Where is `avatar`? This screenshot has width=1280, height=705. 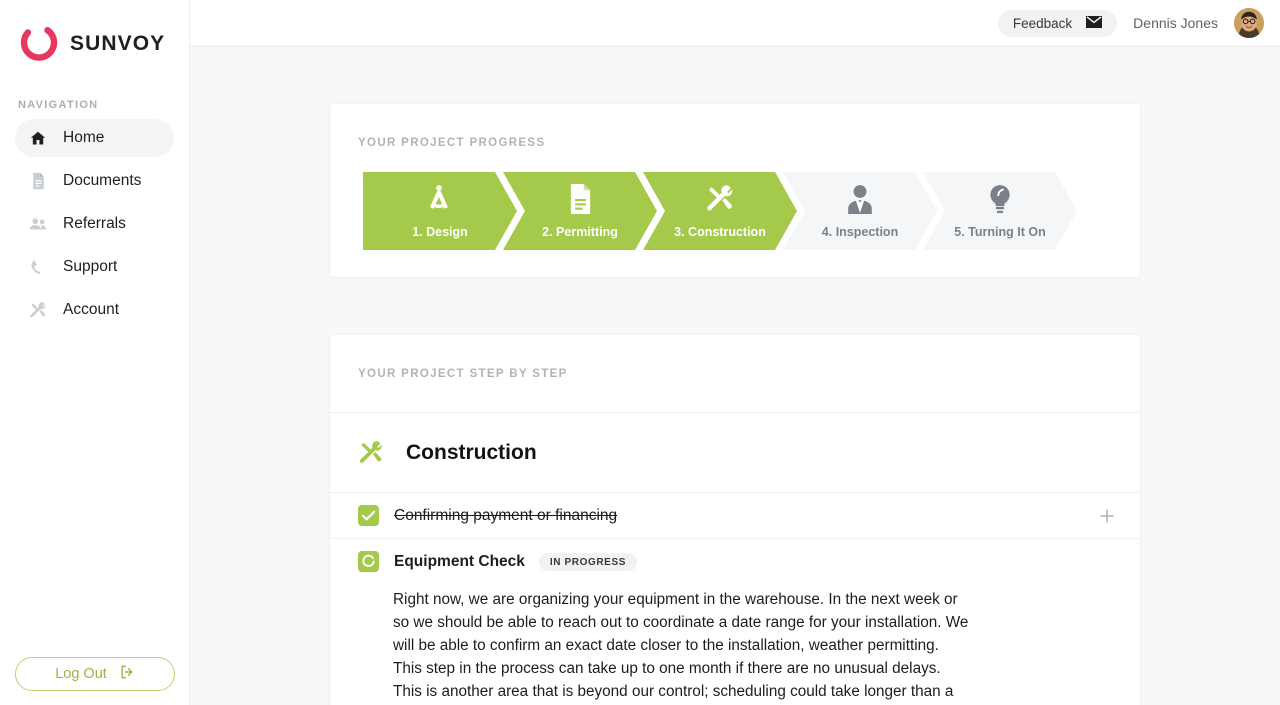 avatar is located at coordinates (1249, 23).